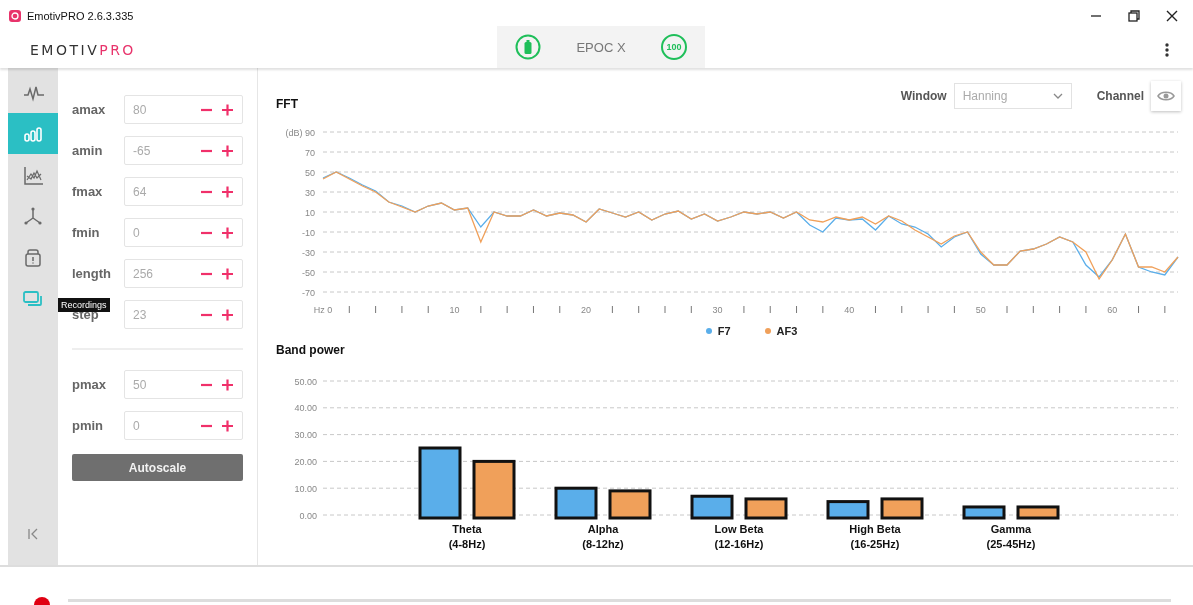 The image size is (1193, 605). Describe the element at coordinates (300, 132) in the screenshot. I see `y-tick-label: (dB) 90` at that location.